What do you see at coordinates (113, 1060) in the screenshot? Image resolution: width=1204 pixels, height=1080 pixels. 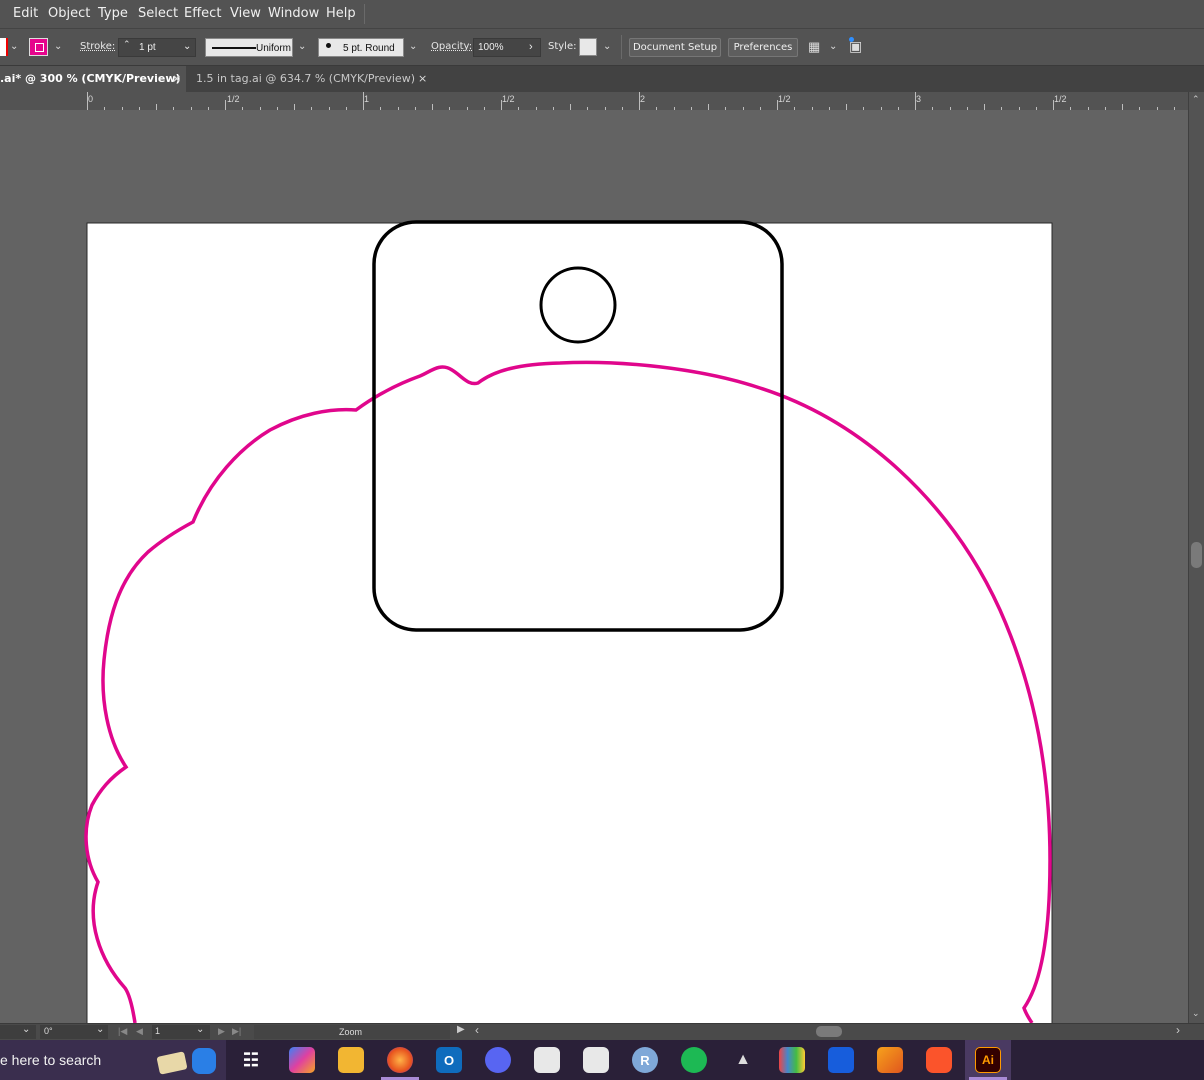 I see `taskbar-search: e here to search` at bounding box center [113, 1060].